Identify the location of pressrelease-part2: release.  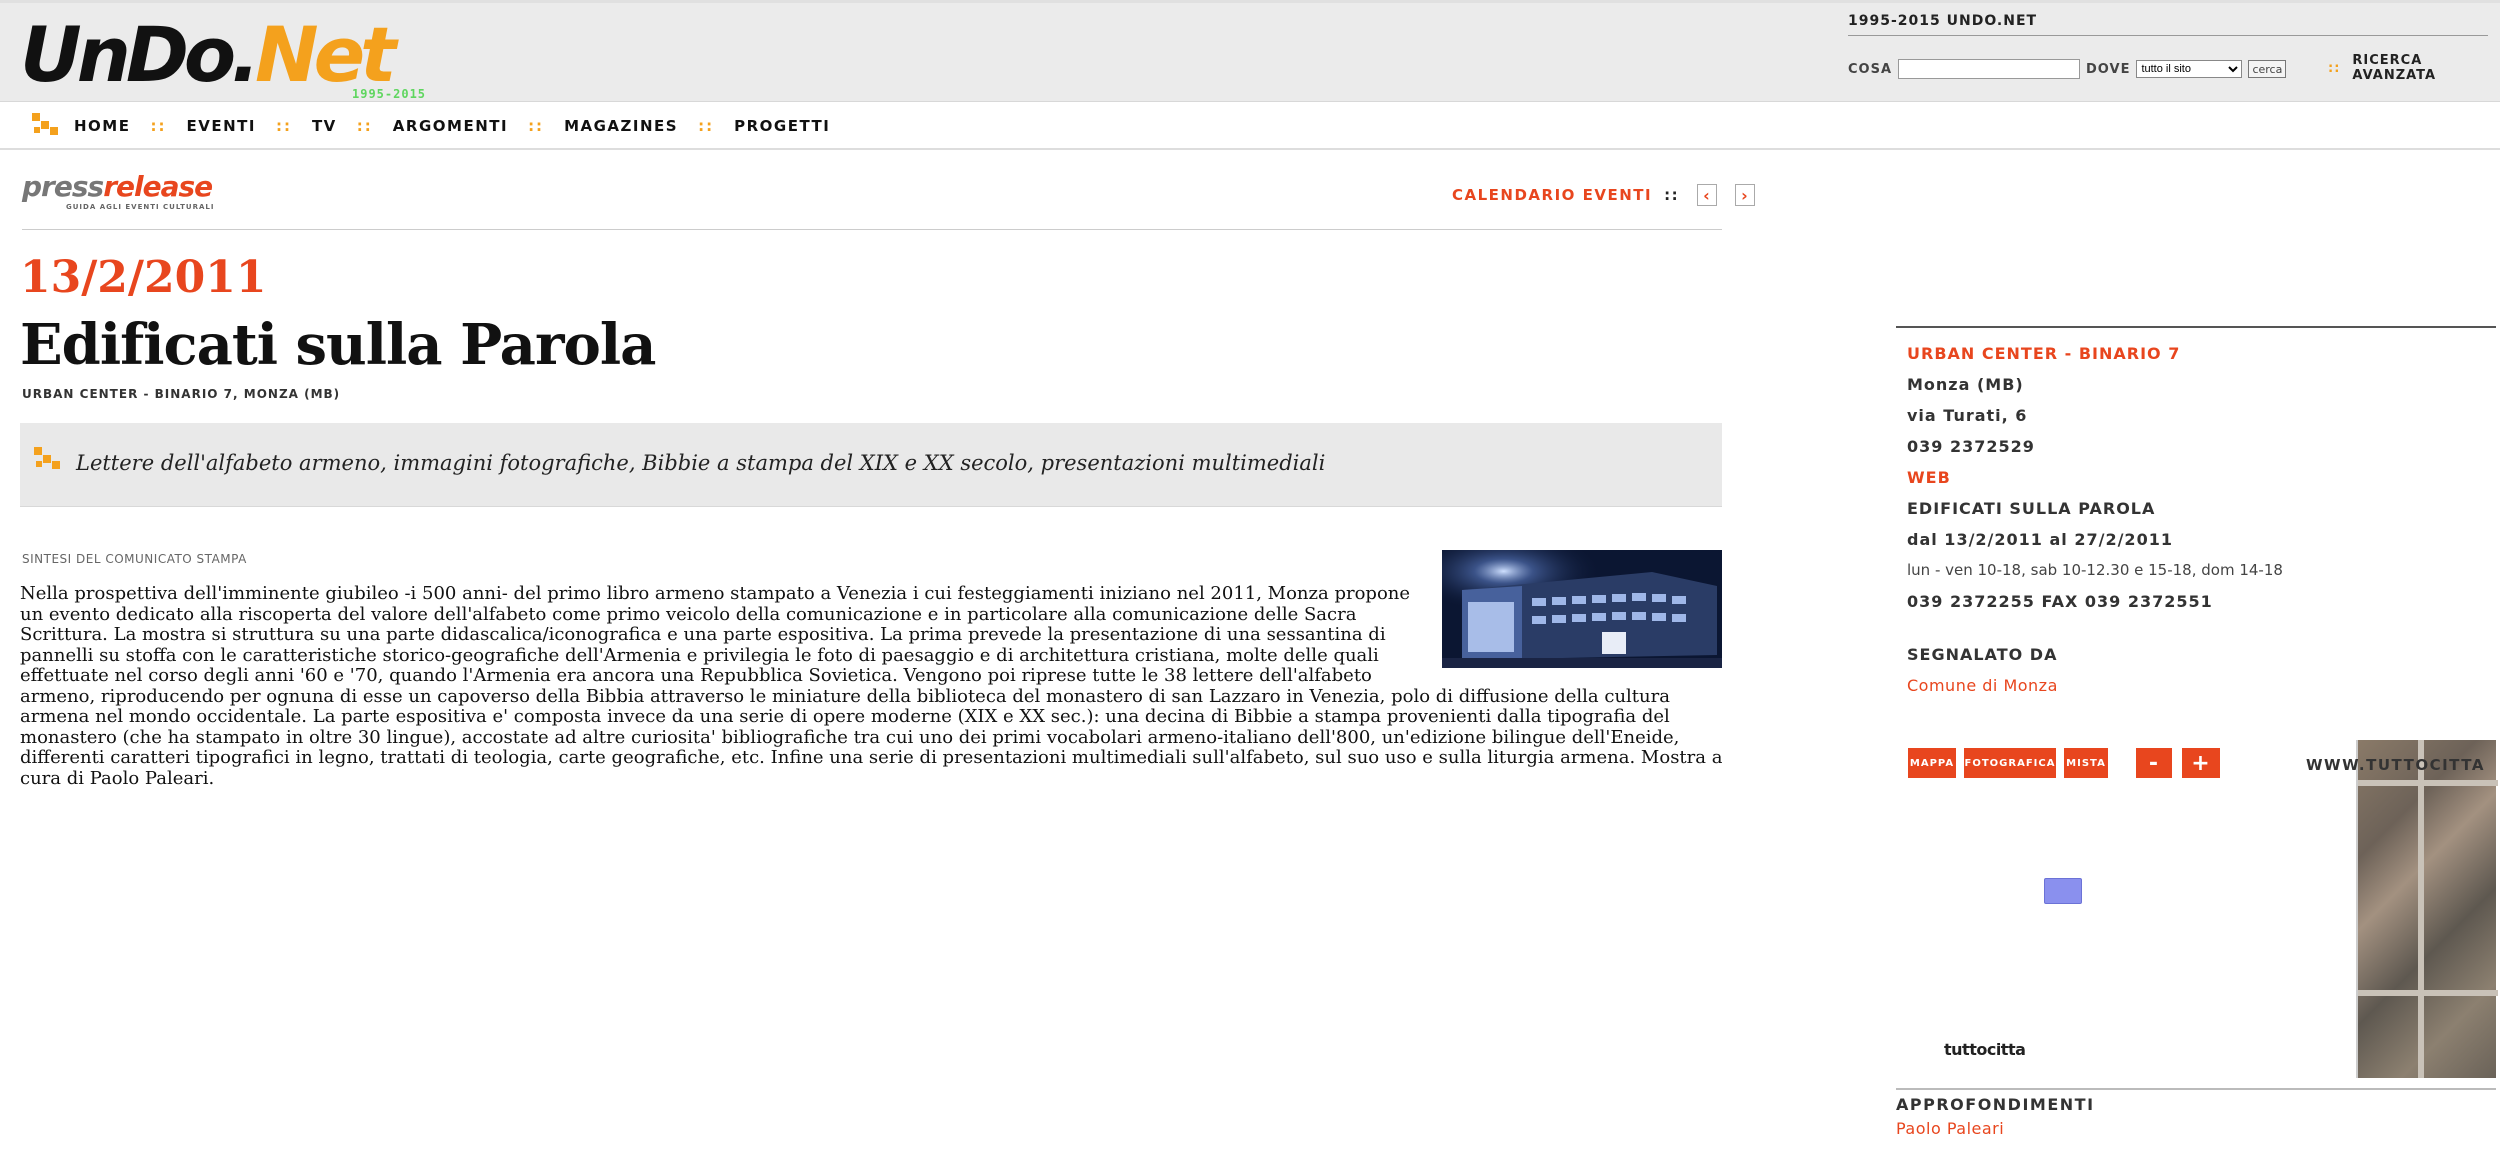
(158, 186).